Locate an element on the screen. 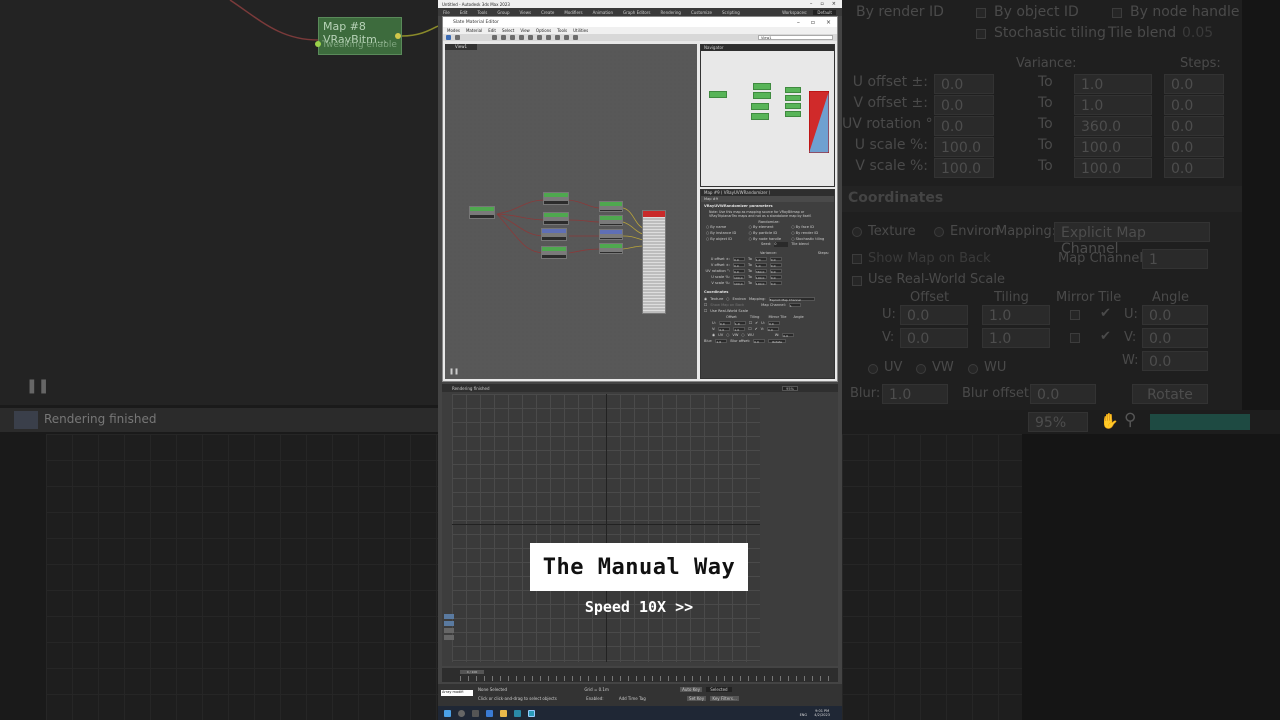 The width and height of the screenshot is (1280, 720). slate-menu-material: Material is located at coordinates (474, 30).